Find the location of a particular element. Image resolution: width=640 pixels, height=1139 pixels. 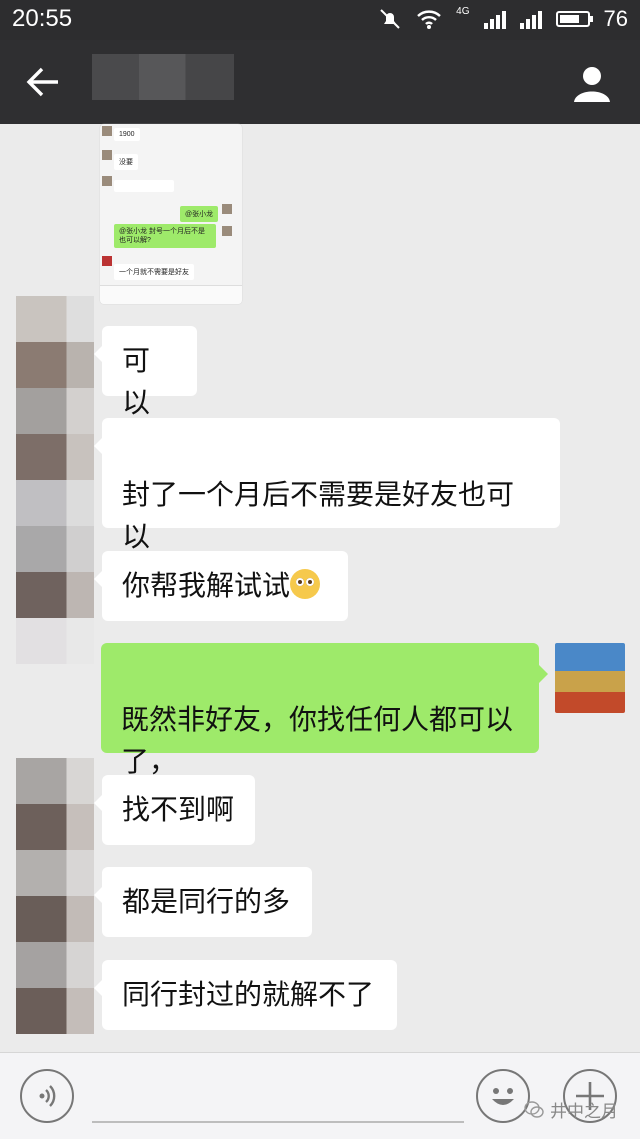

thumb-message is located at coordinates (144, 186).